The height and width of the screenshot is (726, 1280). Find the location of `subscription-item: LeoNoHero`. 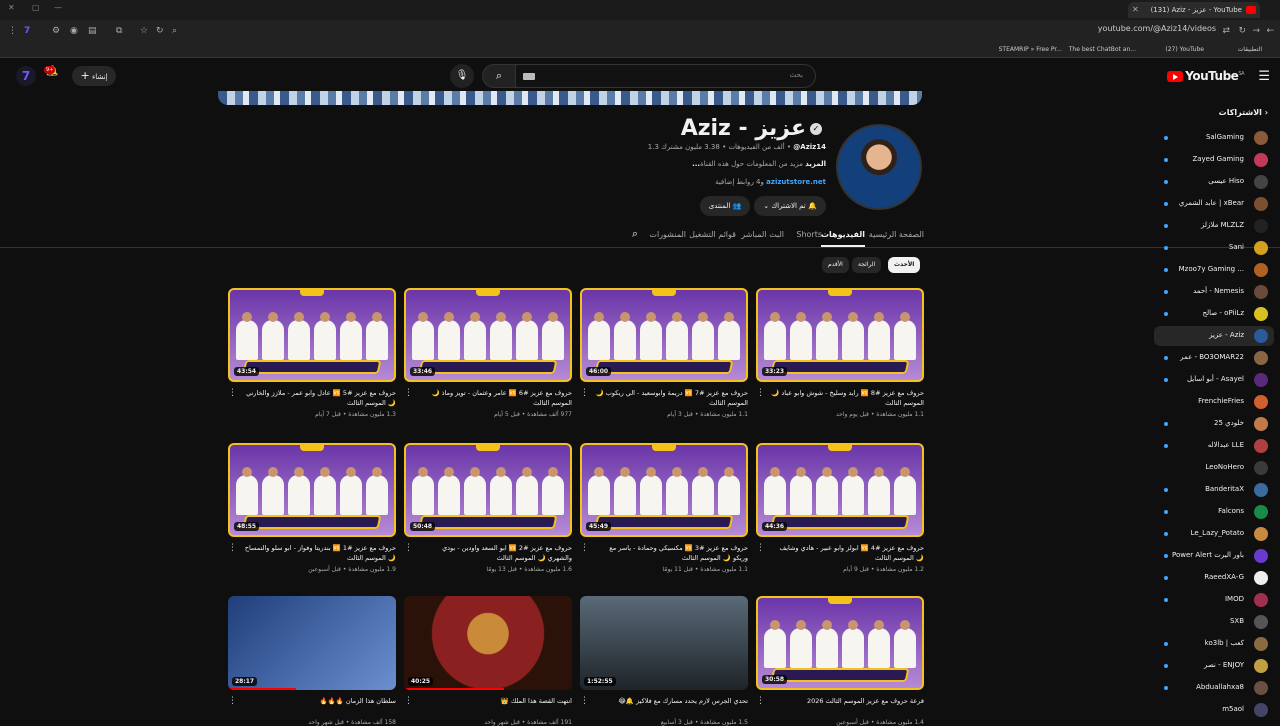

subscription-item: LeoNoHero is located at coordinates (1214, 468).